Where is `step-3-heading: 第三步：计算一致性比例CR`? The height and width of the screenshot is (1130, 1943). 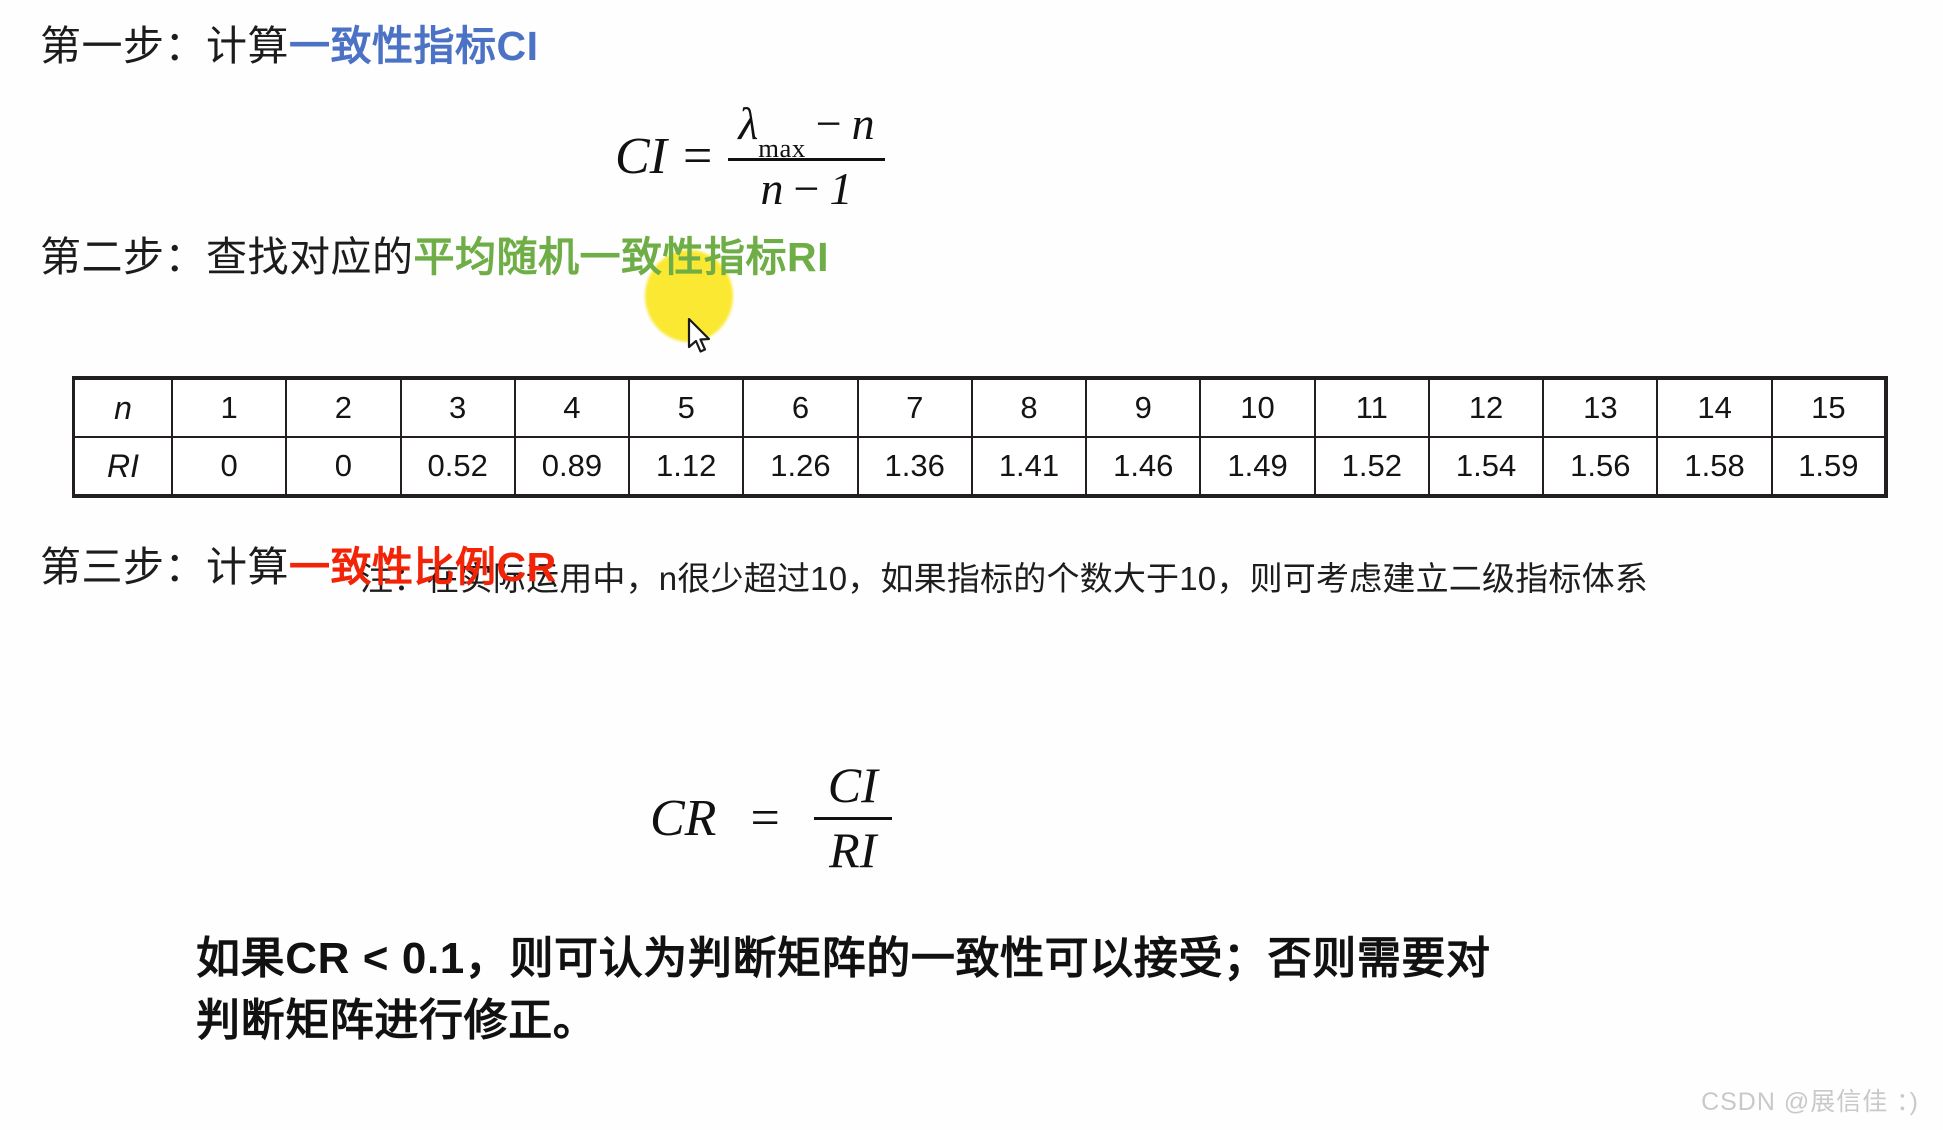
step-3-heading: 第三步：计算一致性比例CR is located at coordinates (298, 567).